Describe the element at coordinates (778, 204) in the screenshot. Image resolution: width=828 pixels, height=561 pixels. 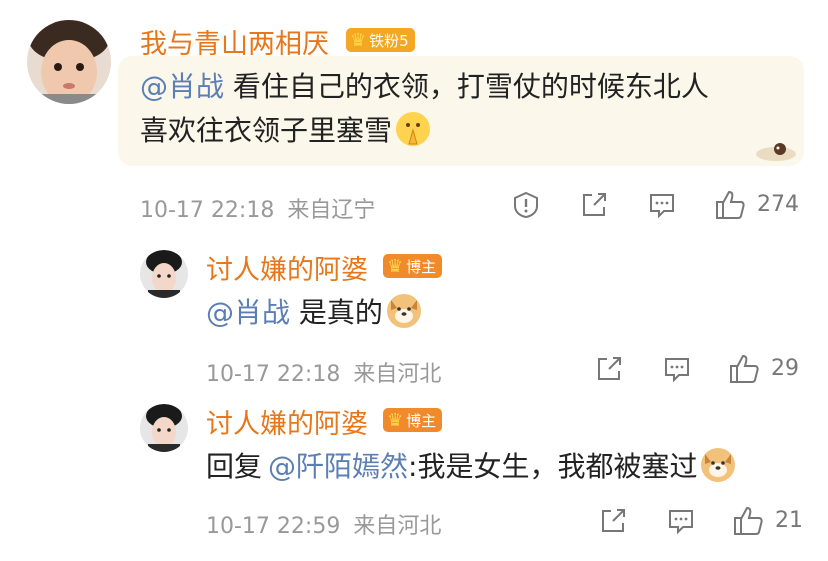
I see `like-count: 274` at that location.